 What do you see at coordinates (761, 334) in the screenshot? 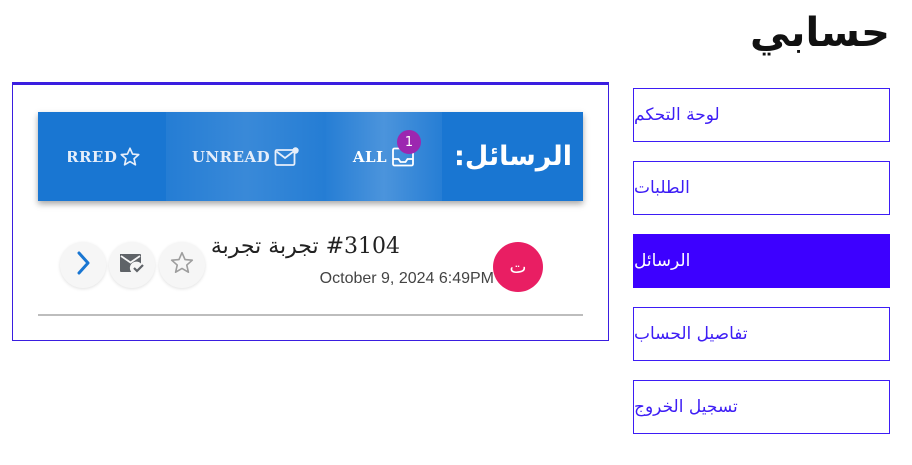
I see `sidebar-item-account-details: تفاصيل الحساب` at bounding box center [761, 334].